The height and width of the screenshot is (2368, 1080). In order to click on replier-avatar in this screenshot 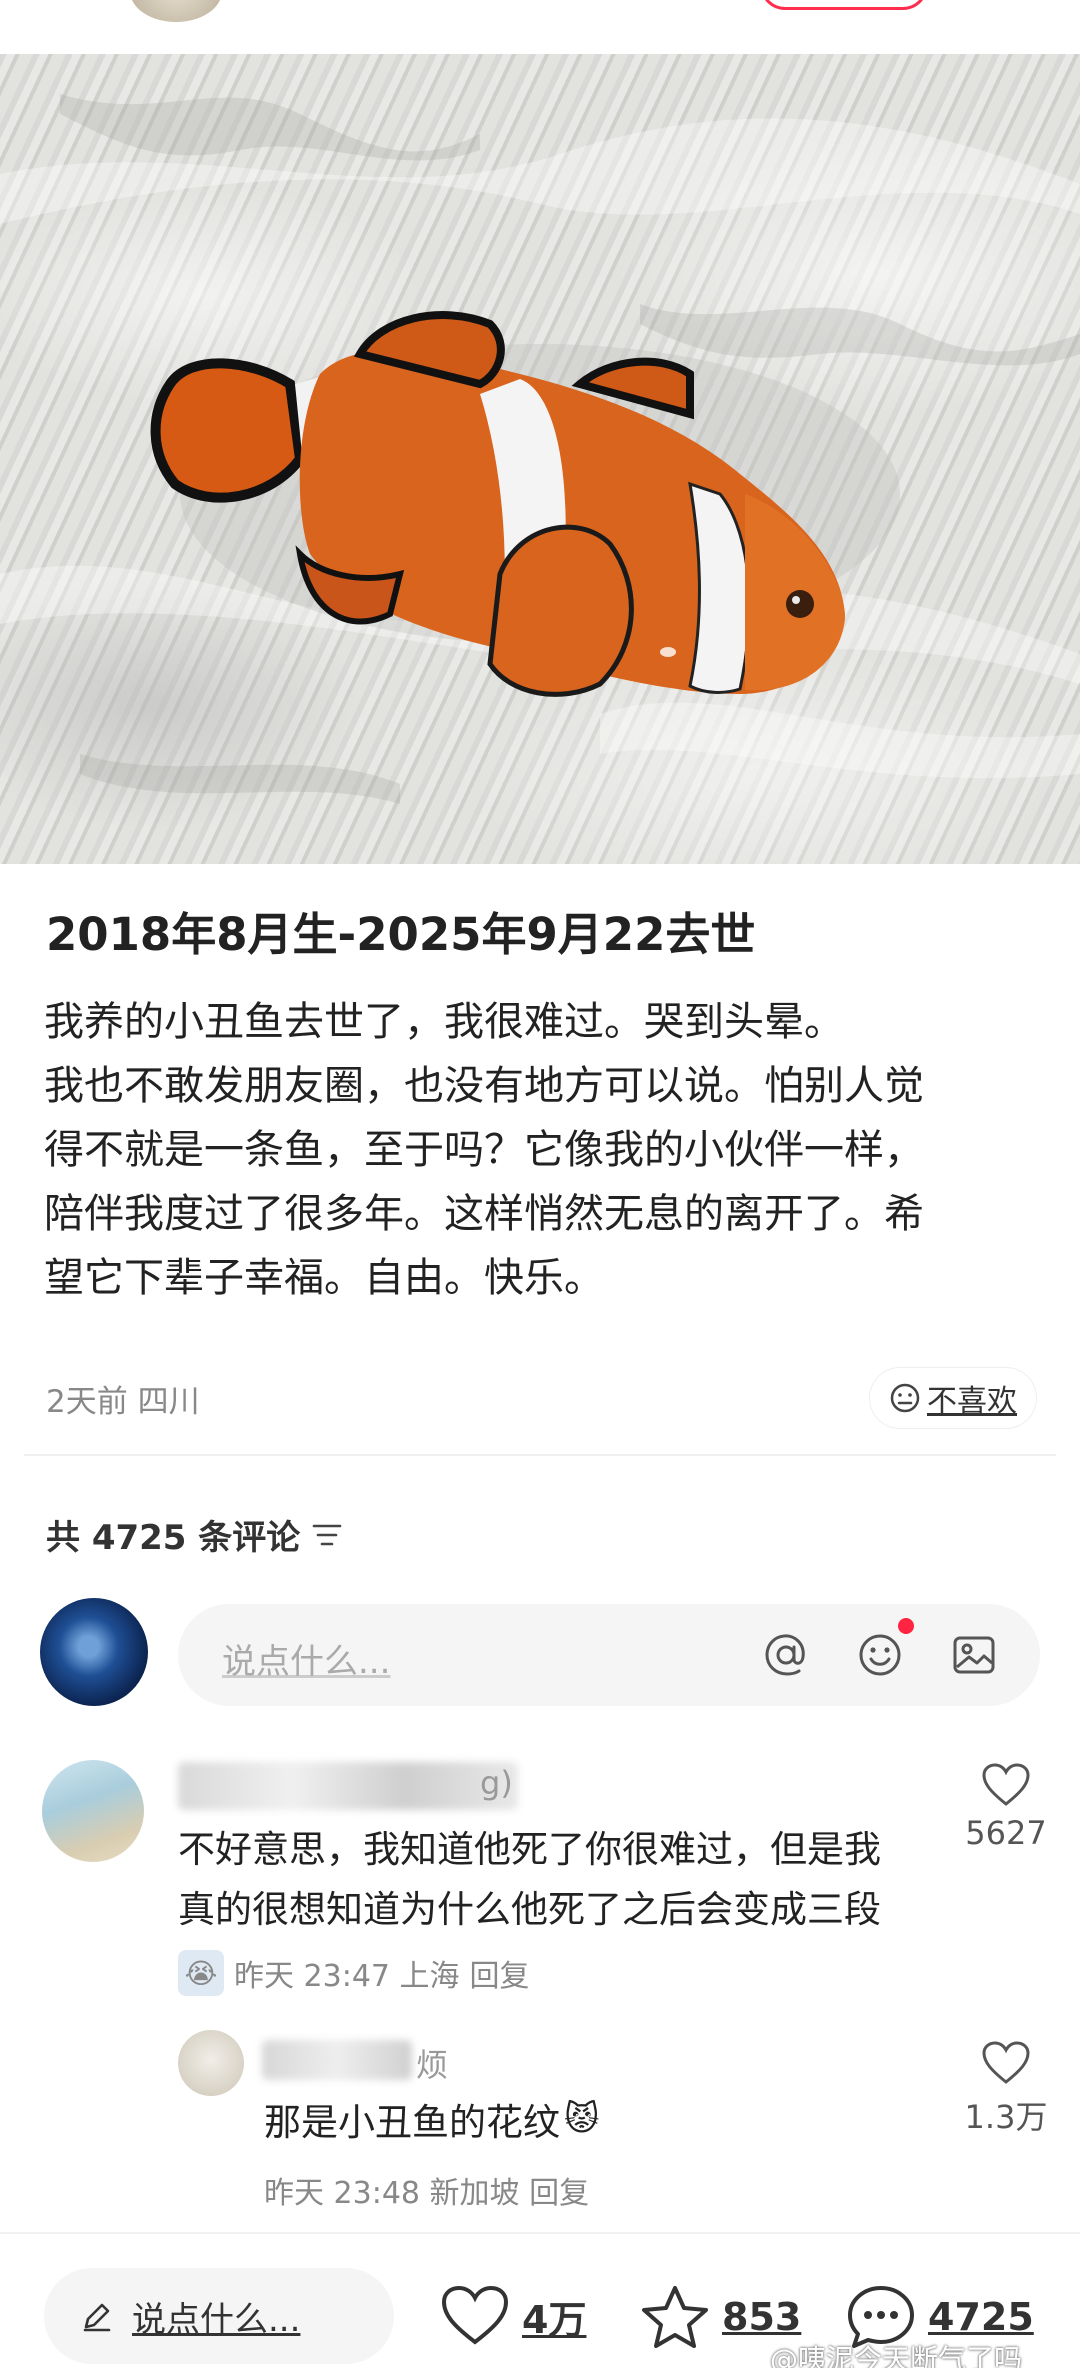, I will do `click(211, 2063)`.